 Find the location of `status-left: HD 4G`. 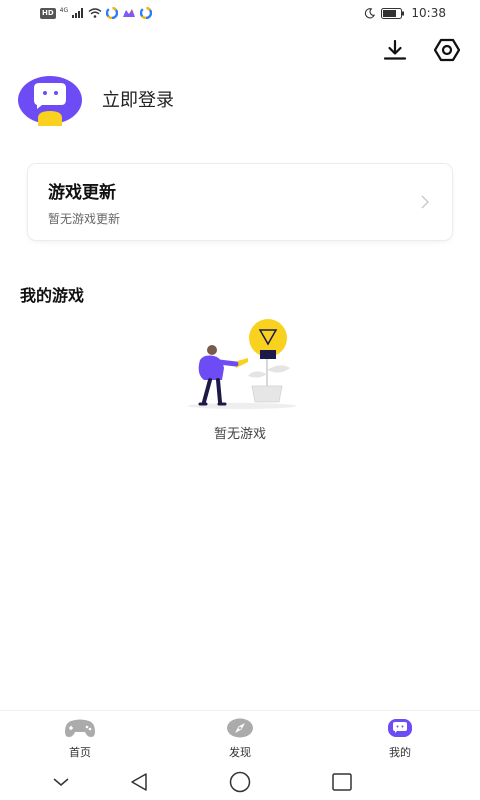

status-left: HD 4G is located at coordinates (96, 13).